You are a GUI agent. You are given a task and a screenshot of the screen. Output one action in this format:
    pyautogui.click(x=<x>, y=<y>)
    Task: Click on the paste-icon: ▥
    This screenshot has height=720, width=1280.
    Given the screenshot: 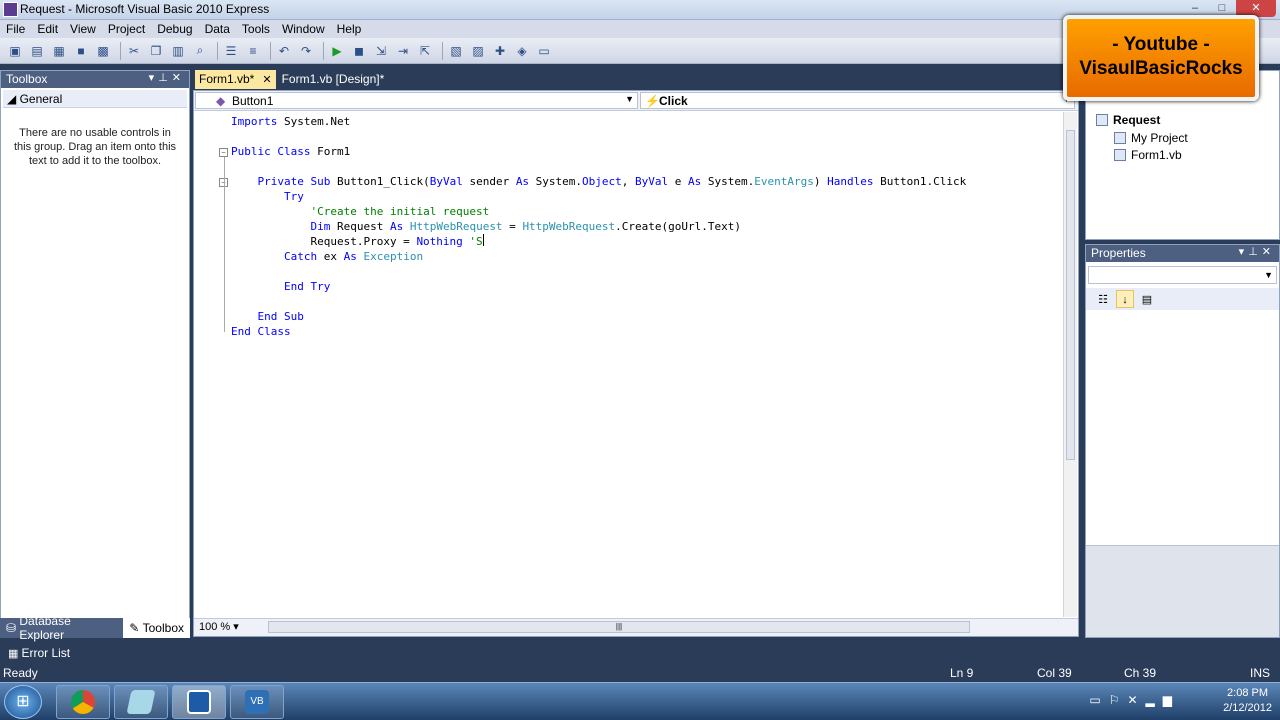 What is the action you would take?
    pyautogui.click(x=178, y=51)
    